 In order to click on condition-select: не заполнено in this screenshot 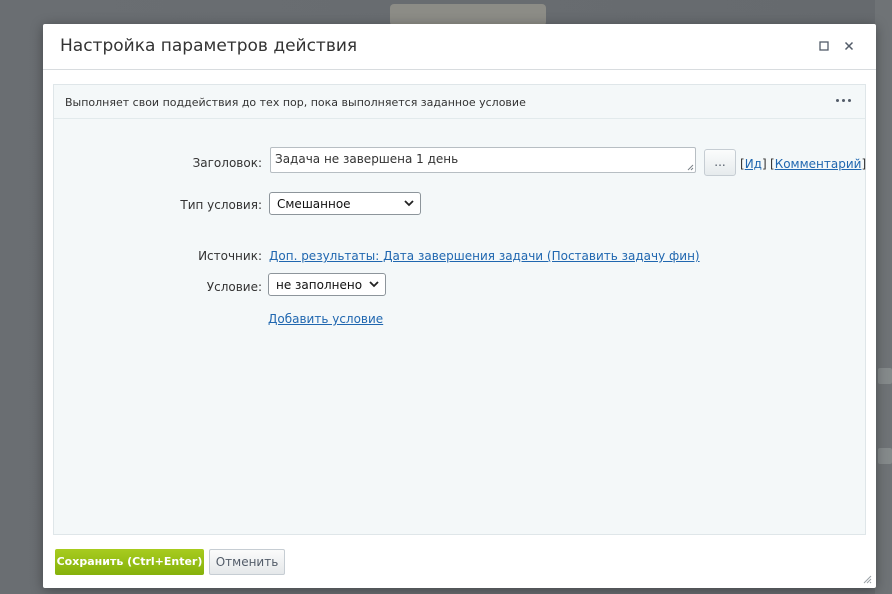, I will do `click(327, 284)`.